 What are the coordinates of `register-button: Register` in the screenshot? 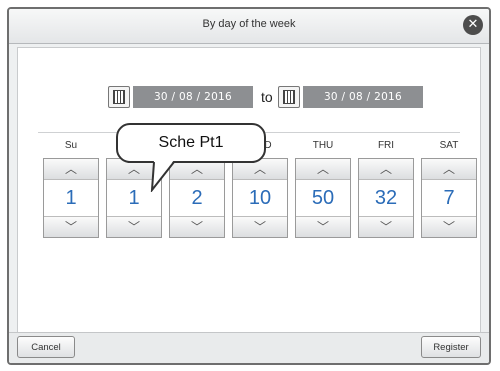 It's located at (451, 347).